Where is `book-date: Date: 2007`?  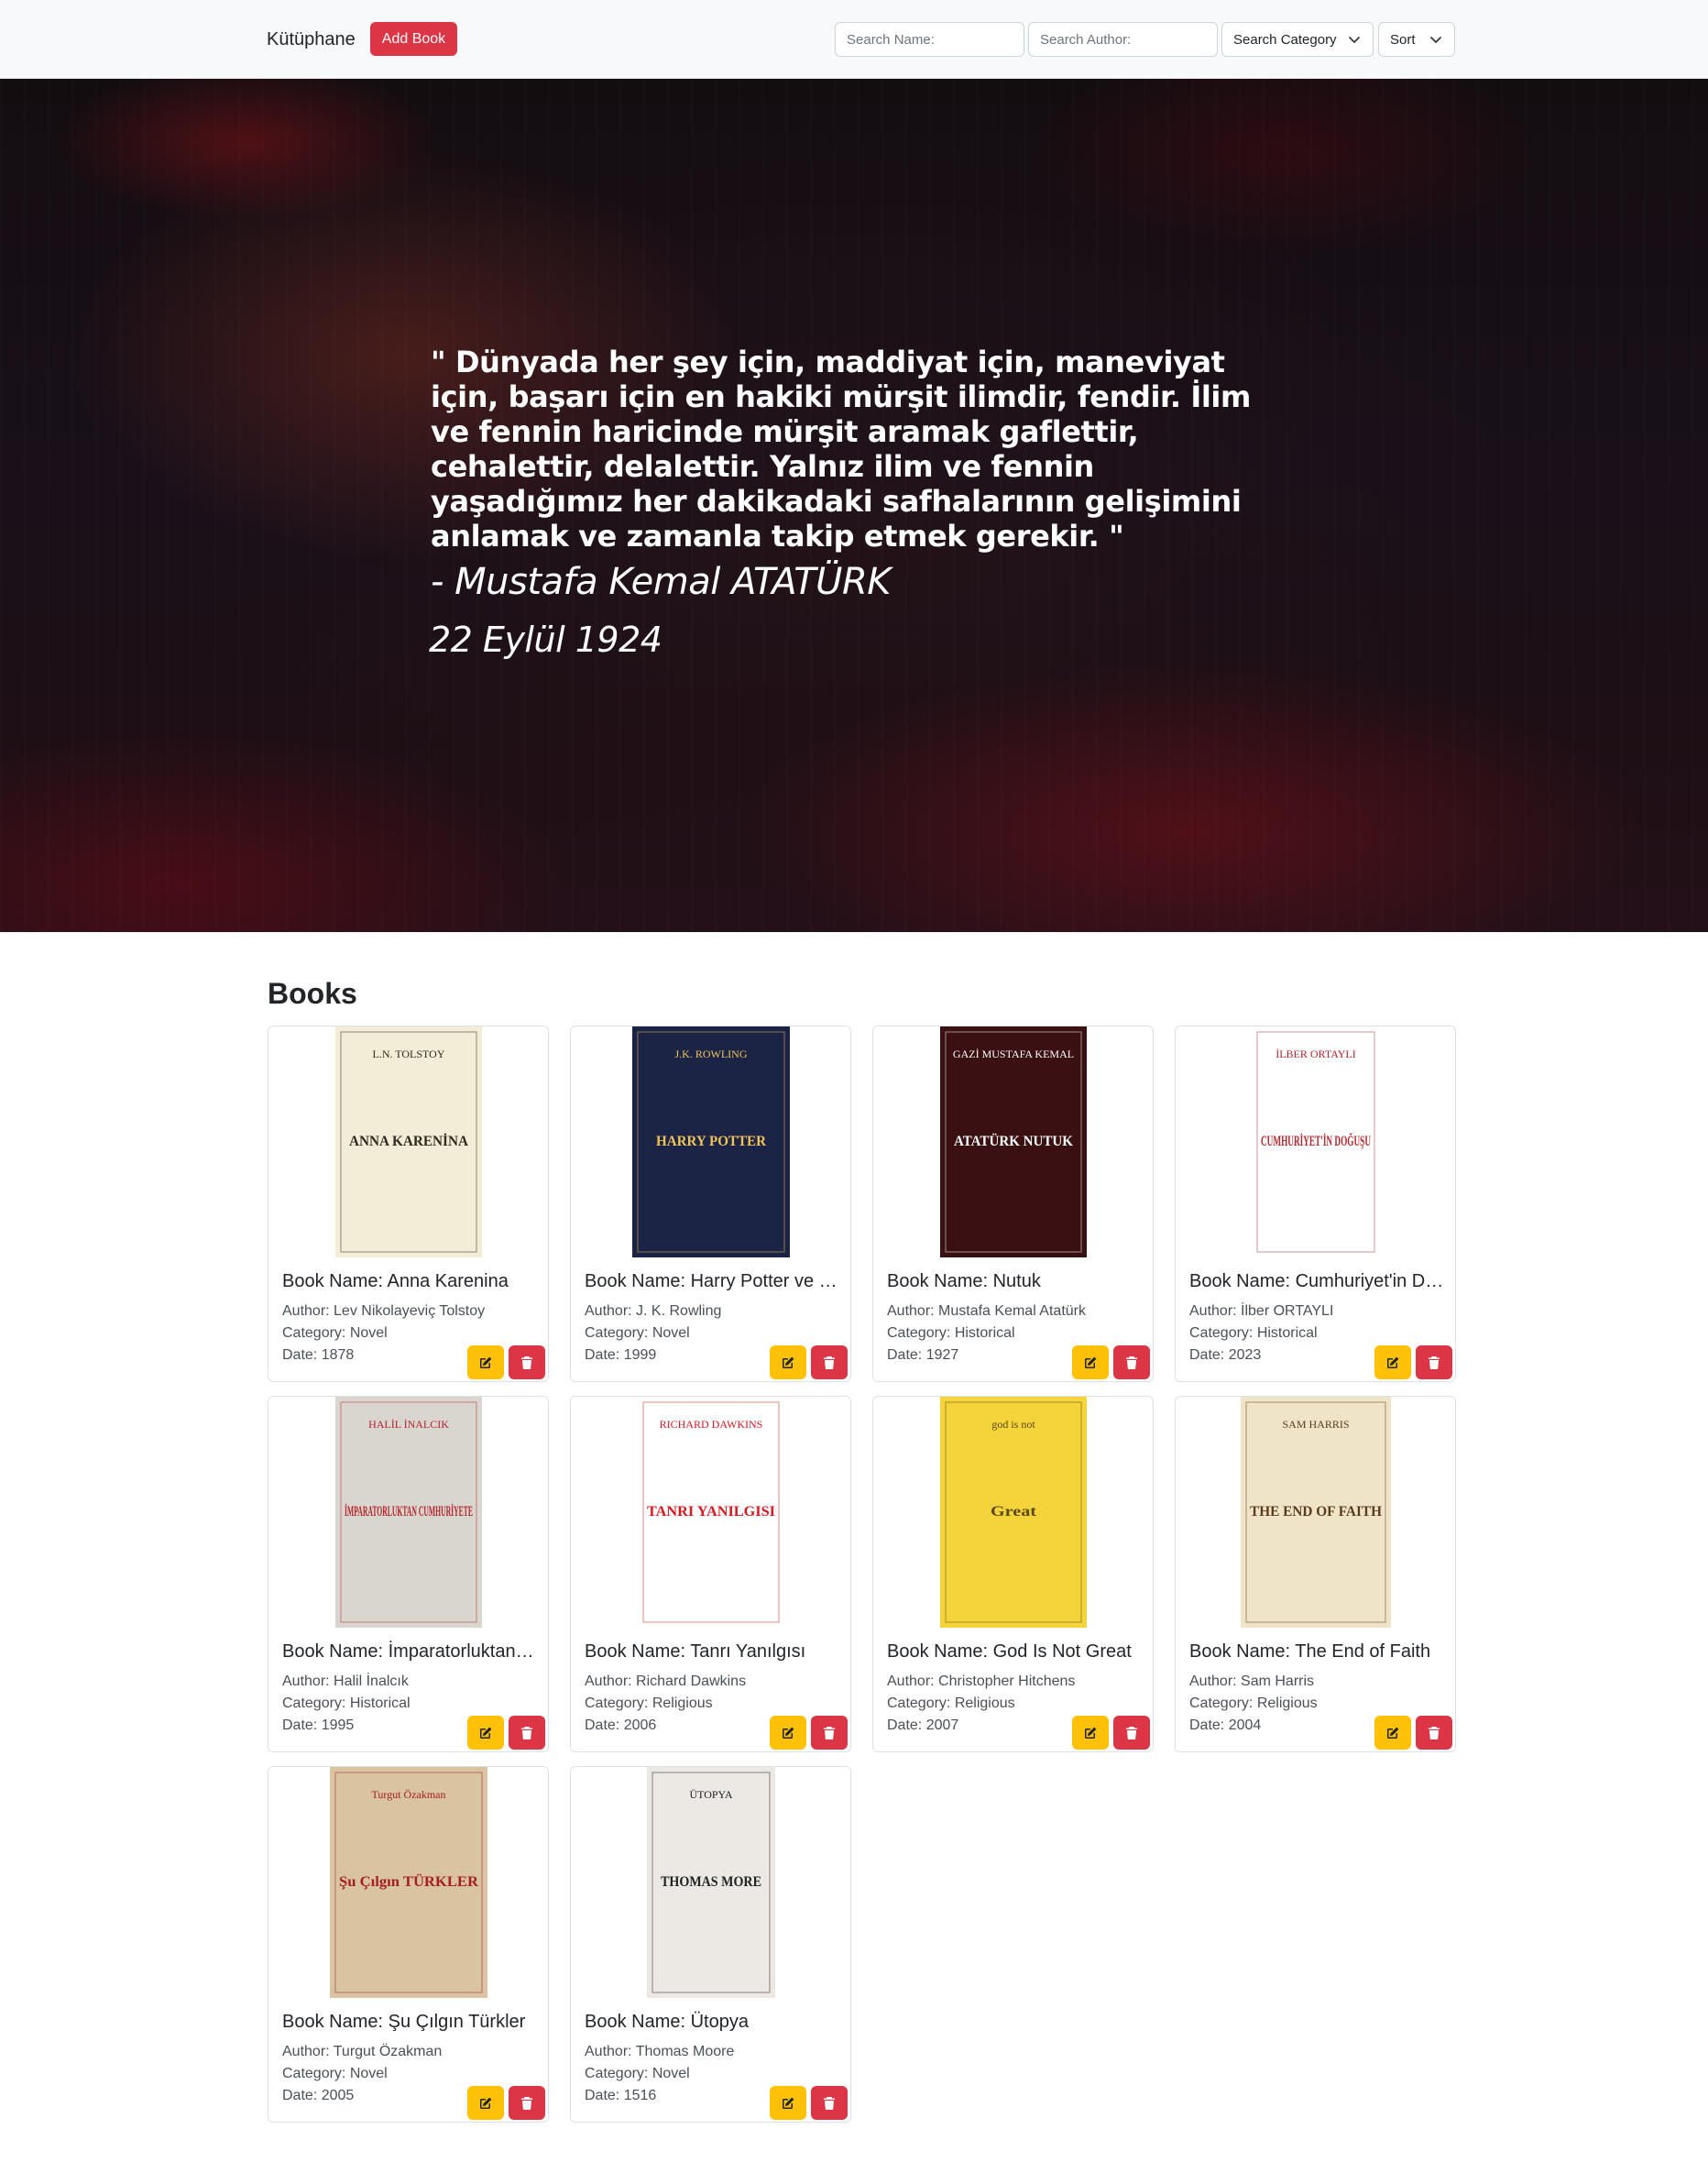
book-date: Date: 2007 is located at coordinates (923, 1725).